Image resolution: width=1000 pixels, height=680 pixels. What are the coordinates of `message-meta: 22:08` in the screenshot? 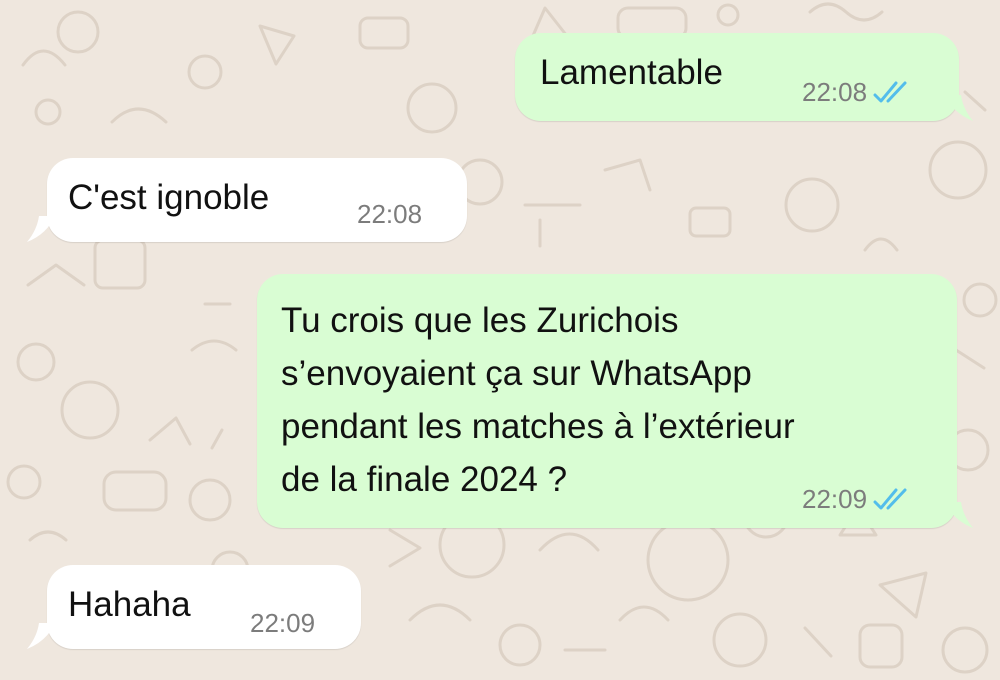 It's located at (859, 92).